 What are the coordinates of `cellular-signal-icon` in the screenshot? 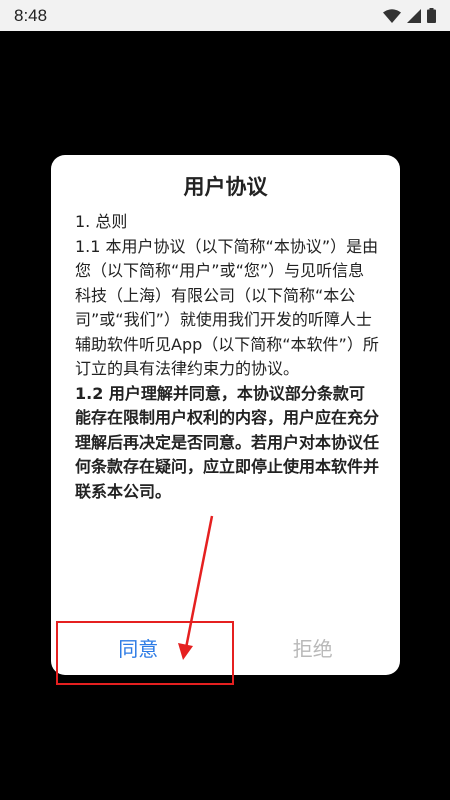 It's located at (414, 15).